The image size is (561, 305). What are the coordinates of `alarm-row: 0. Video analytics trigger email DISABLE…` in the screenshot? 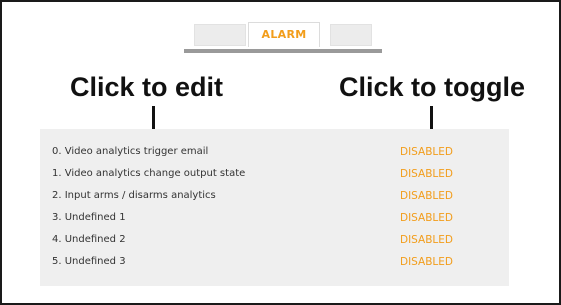 It's located at (277, 152).